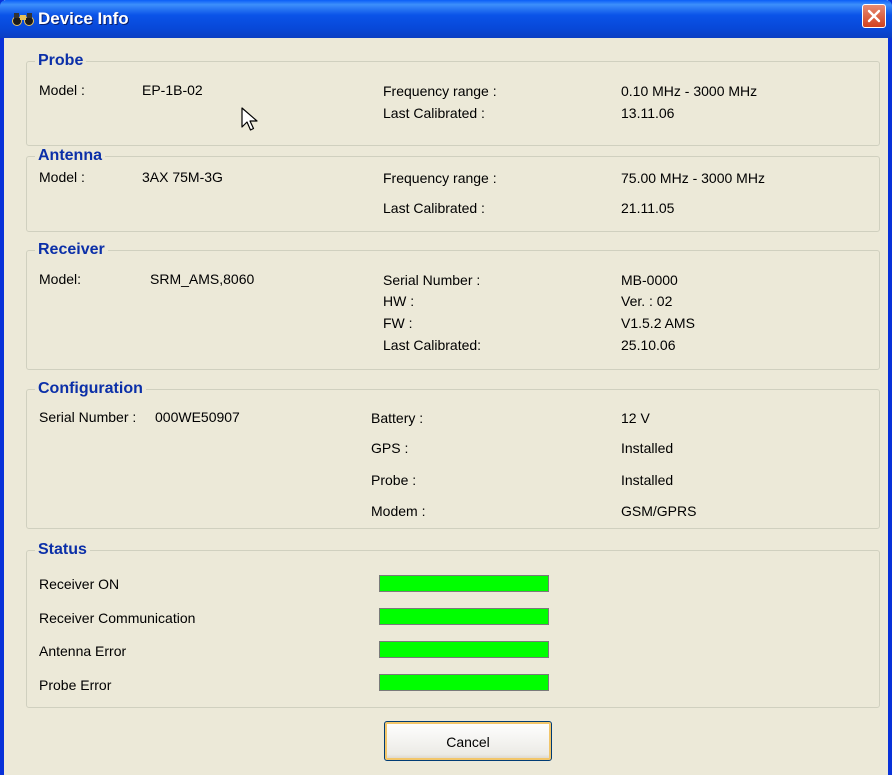  I want to click on status-probe-error-indicator, so click(464, 682).